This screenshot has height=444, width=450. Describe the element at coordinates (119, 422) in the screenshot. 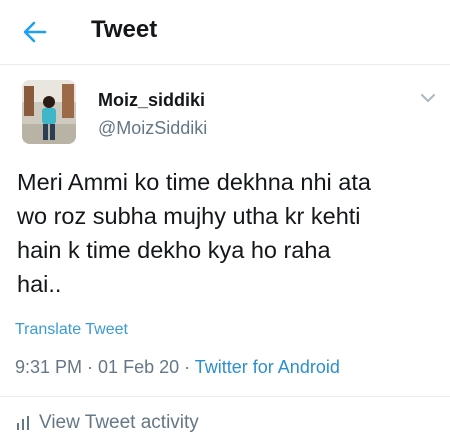

I see `view-tweet-activity-label: View Tweet activity` at that location.